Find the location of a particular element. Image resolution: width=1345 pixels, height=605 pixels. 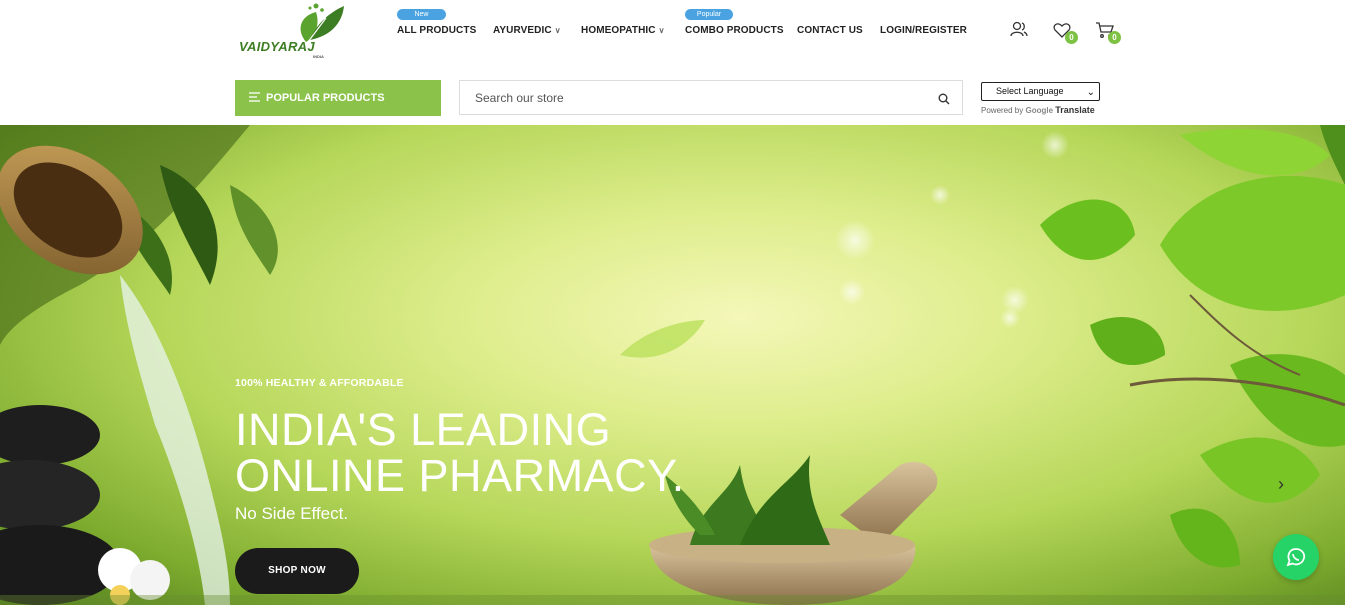

language-select-label: Select Language is located at coordinates (1030, 91).